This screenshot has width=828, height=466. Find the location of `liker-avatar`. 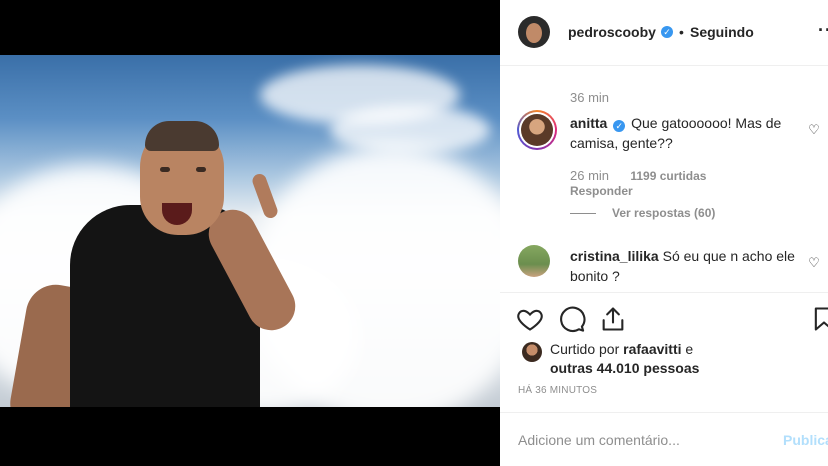

liker-avatar is located at coordinates (532, 352).